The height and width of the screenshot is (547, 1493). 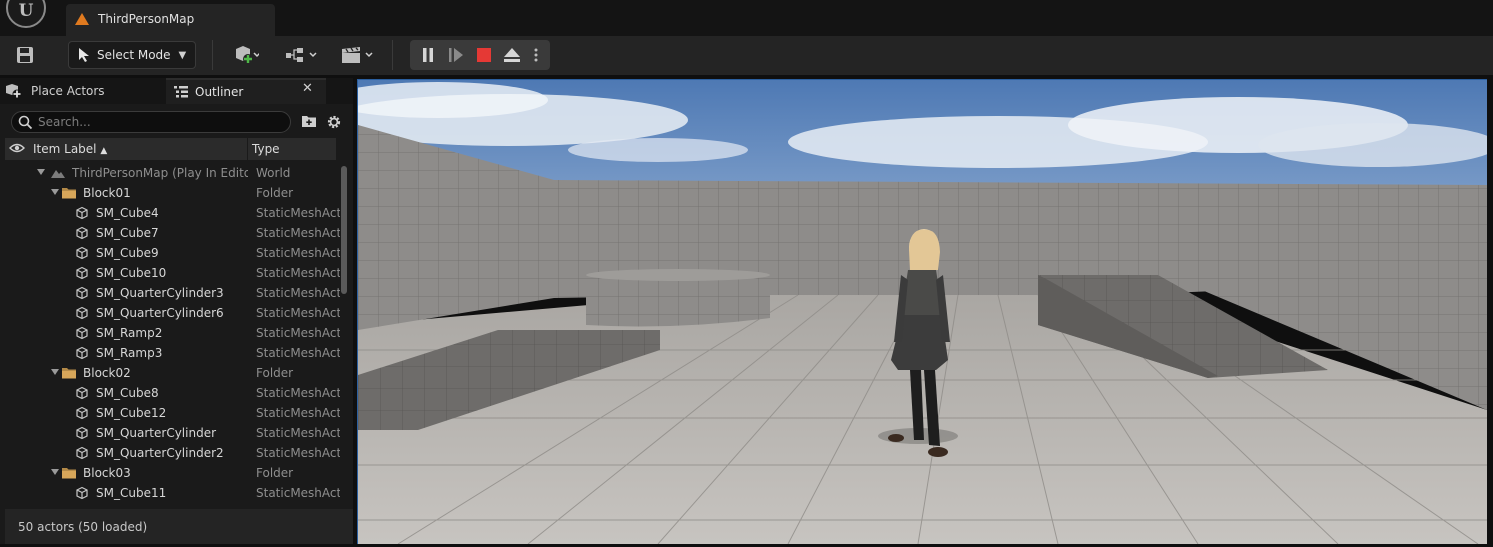 I want to click on outliner-actor-row: SM_QuarterCylinder StaticMeshActor, so click(x=170, y=433).